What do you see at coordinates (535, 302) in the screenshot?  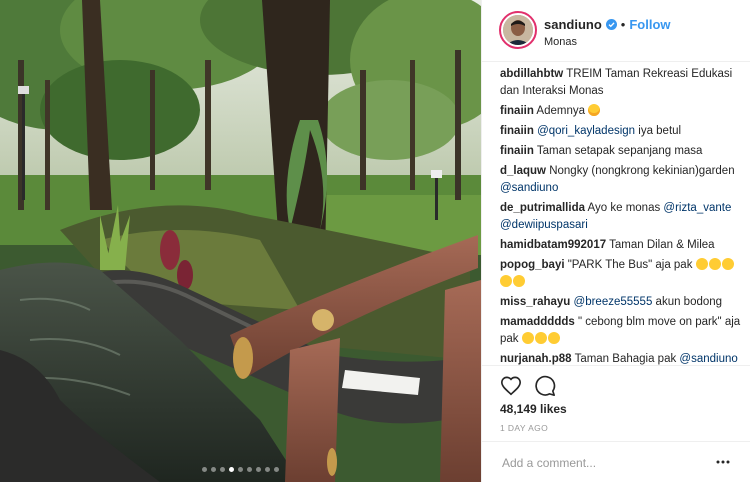 I see `comment-username: miss_rahayu` at bounding box center [535, 302].